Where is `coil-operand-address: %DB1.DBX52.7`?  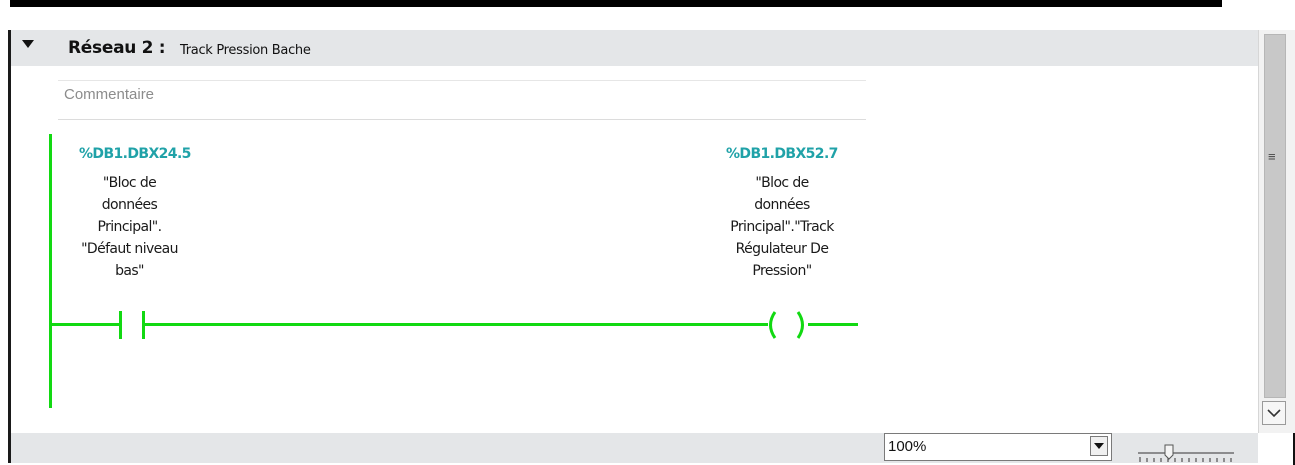 coil-operand-address: %DB1.DBX52.7 is located at coordinates (782, 154).